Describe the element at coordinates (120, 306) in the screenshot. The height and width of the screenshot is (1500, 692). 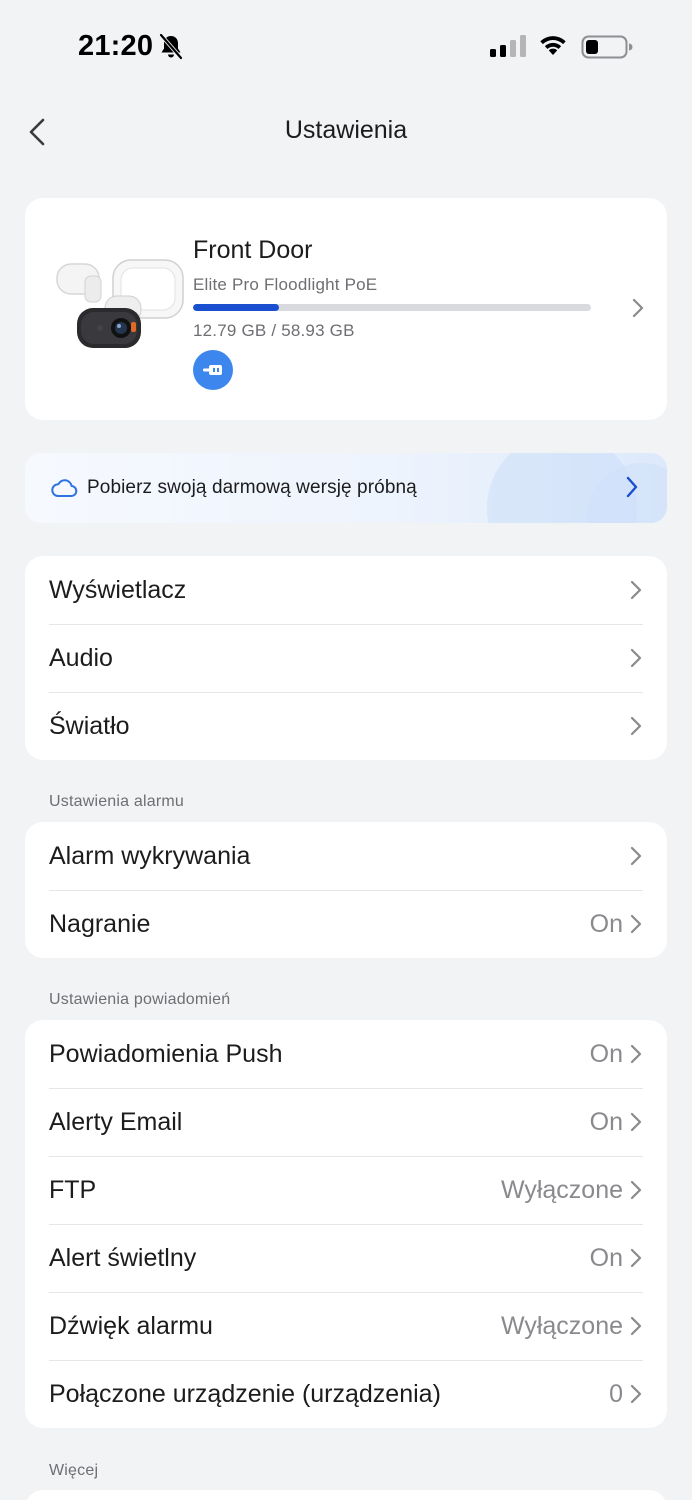
I see `camera-image` at that location.